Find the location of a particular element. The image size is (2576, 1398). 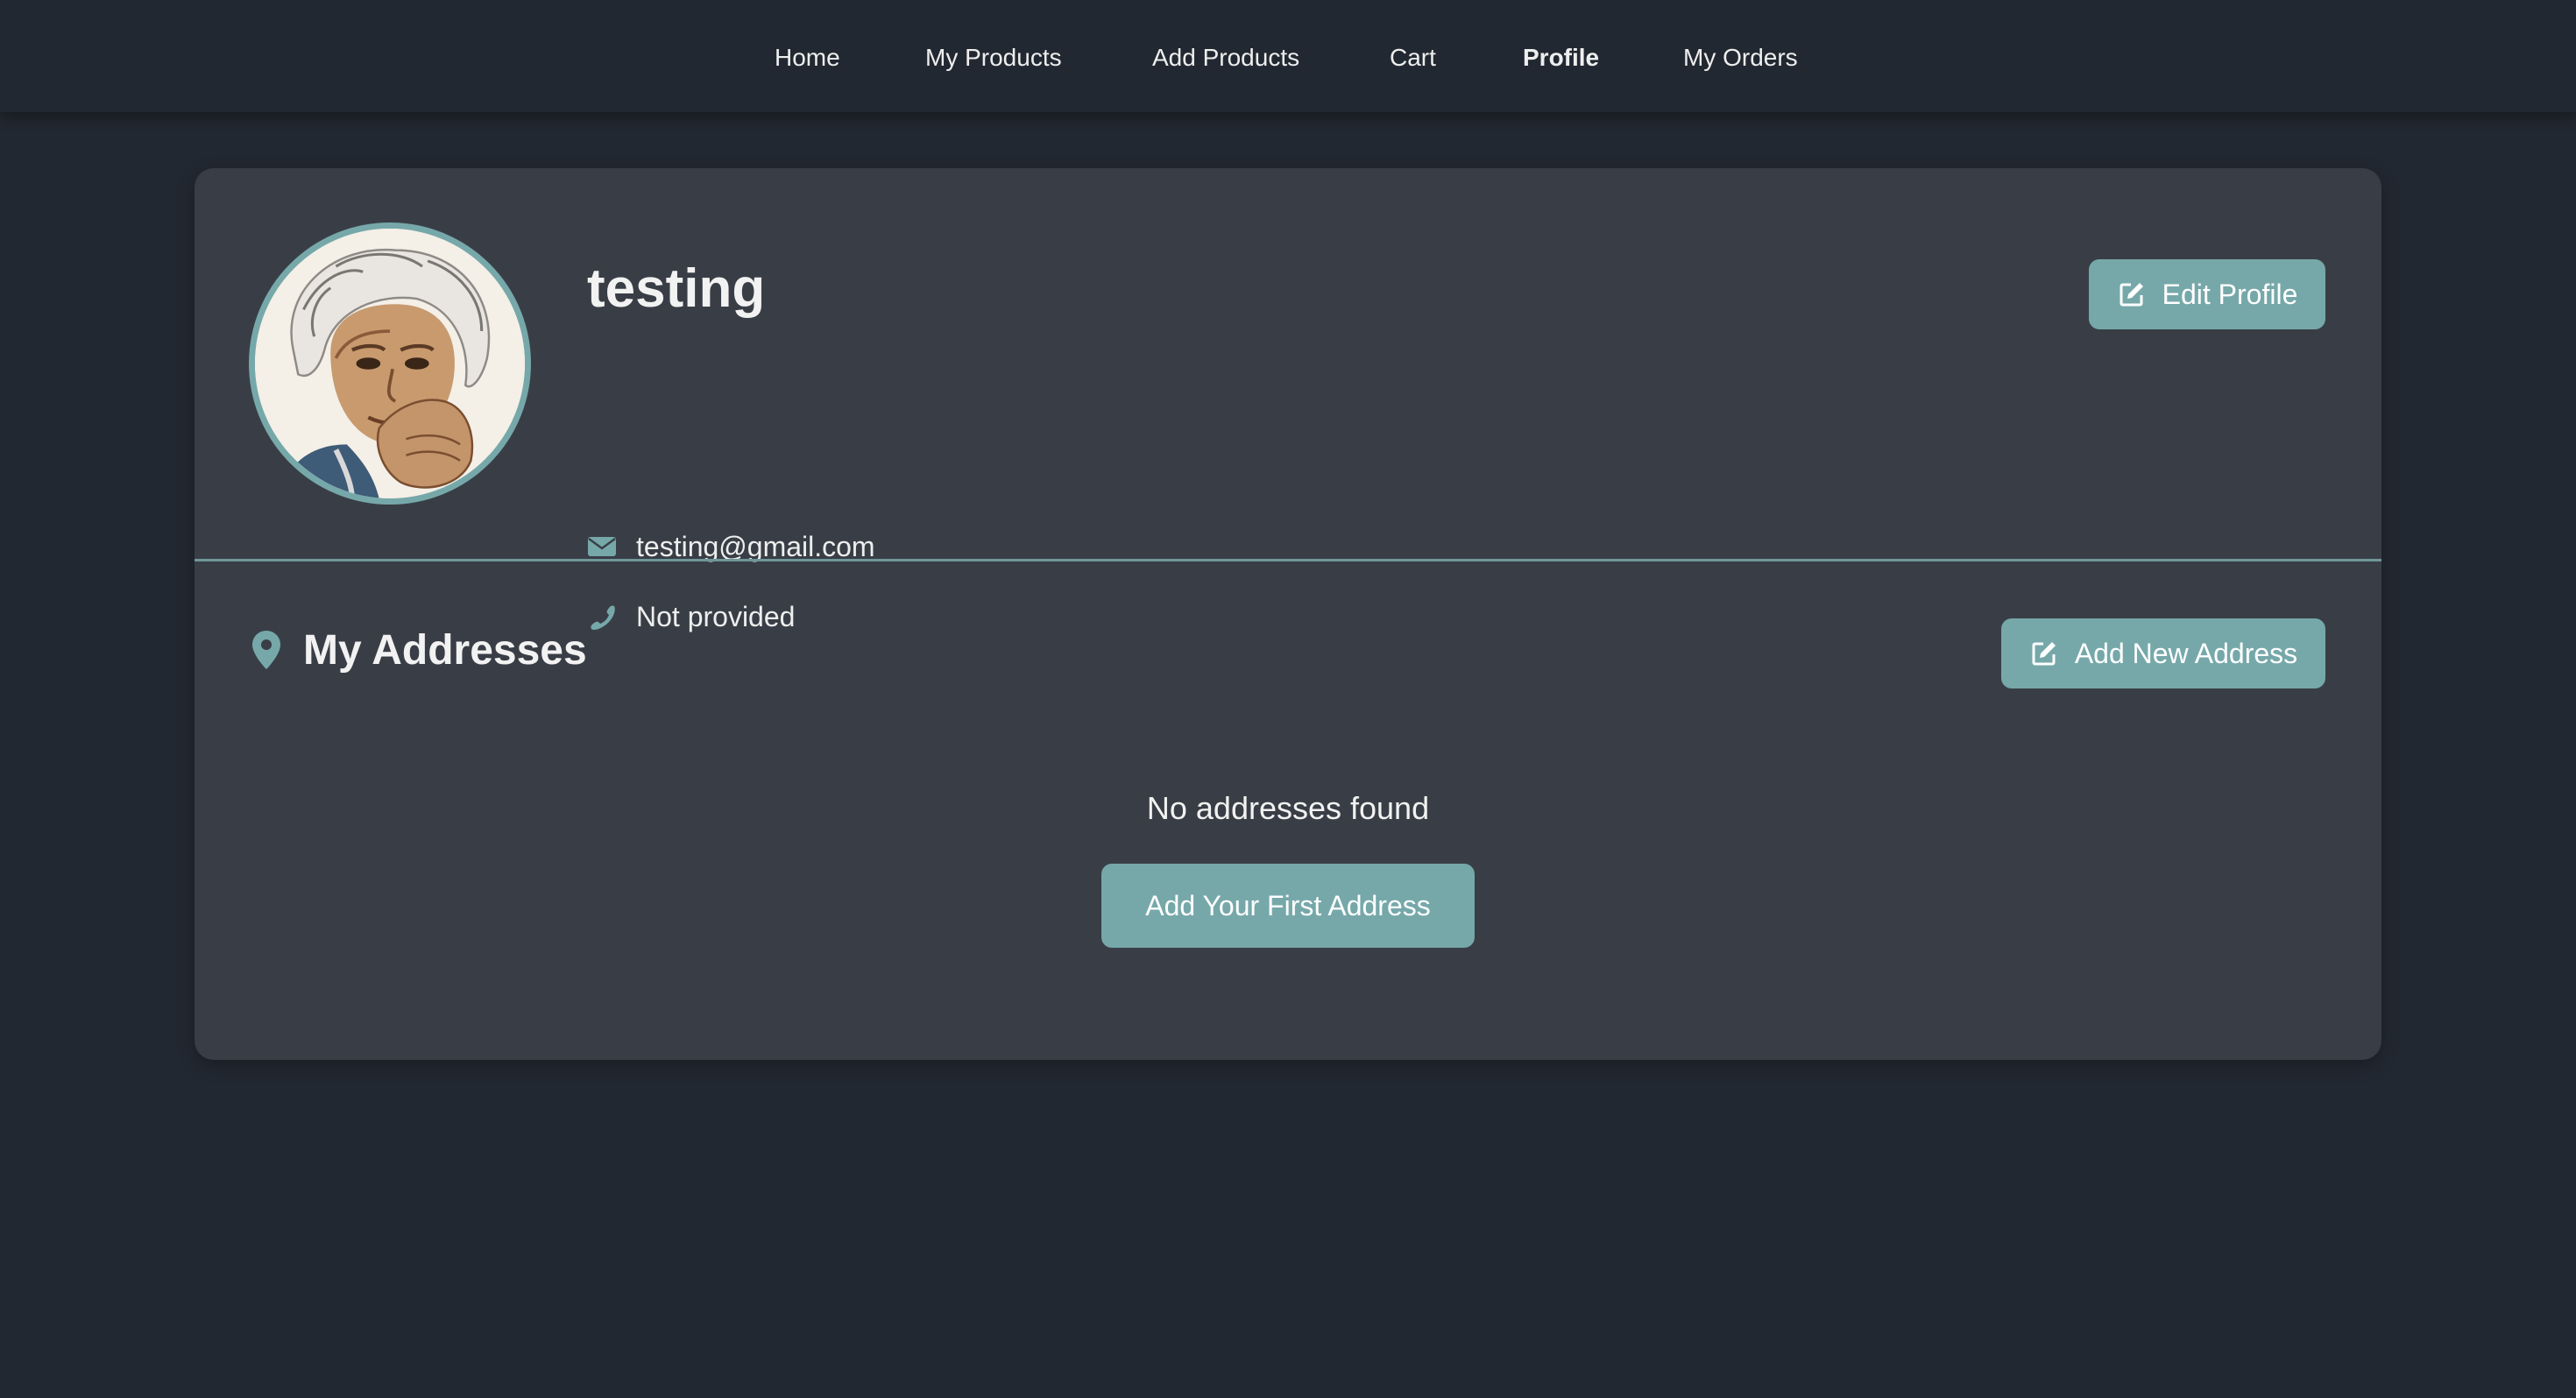

addresses-title: My Addresses is located at coordinates (445, 650).